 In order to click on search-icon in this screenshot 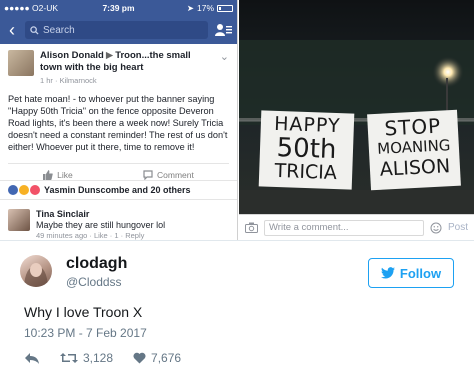, I will do `click(34, 30)`.